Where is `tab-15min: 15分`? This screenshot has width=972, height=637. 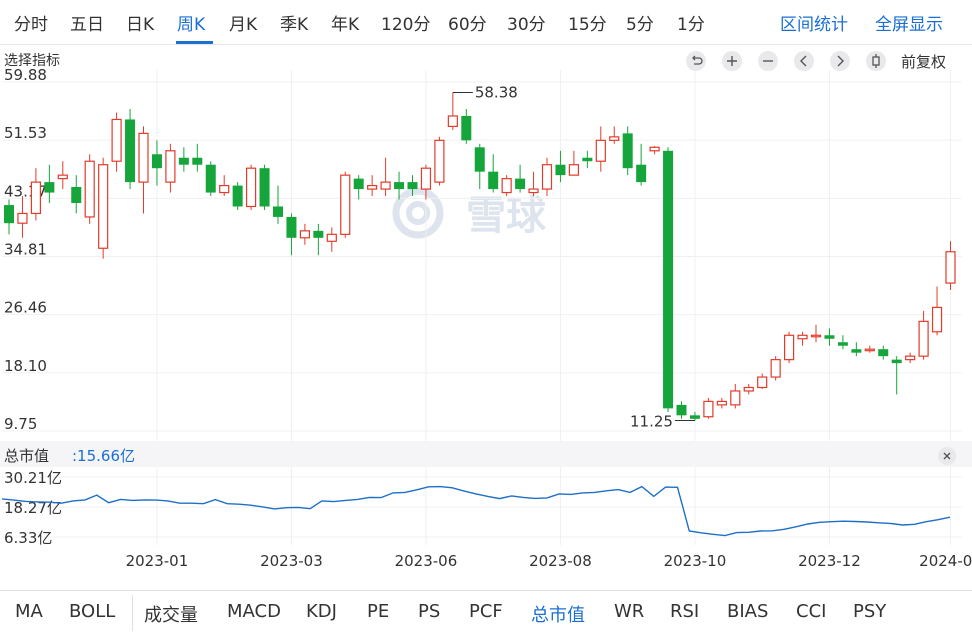 tab-15min: 15分 is located at coordinates (587, 22).